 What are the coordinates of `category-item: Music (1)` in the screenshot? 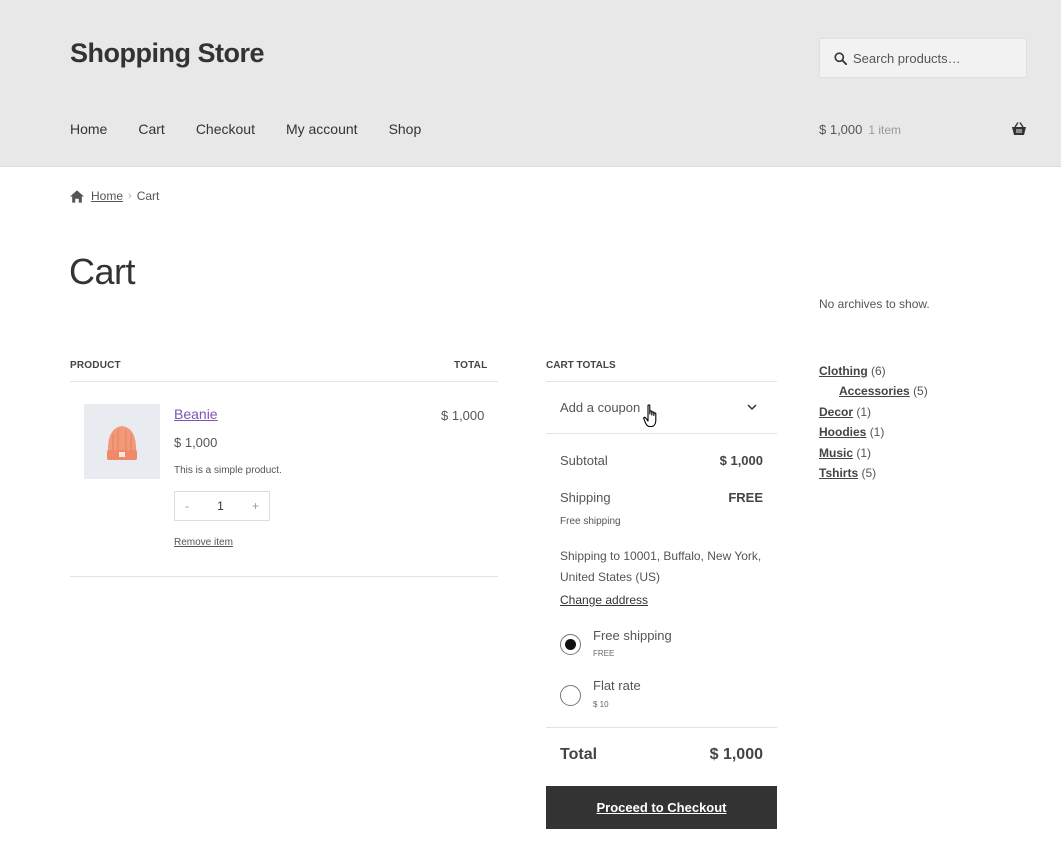 It's located at (873, 455).